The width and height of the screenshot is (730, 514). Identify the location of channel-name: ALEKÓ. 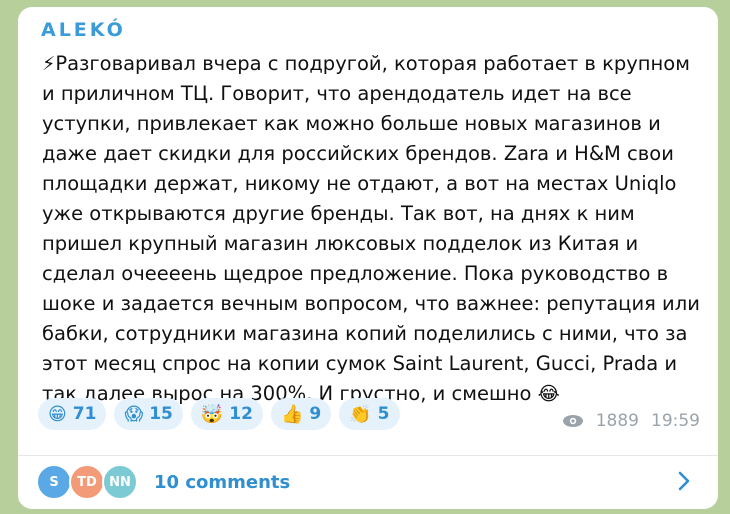
(83, 30).